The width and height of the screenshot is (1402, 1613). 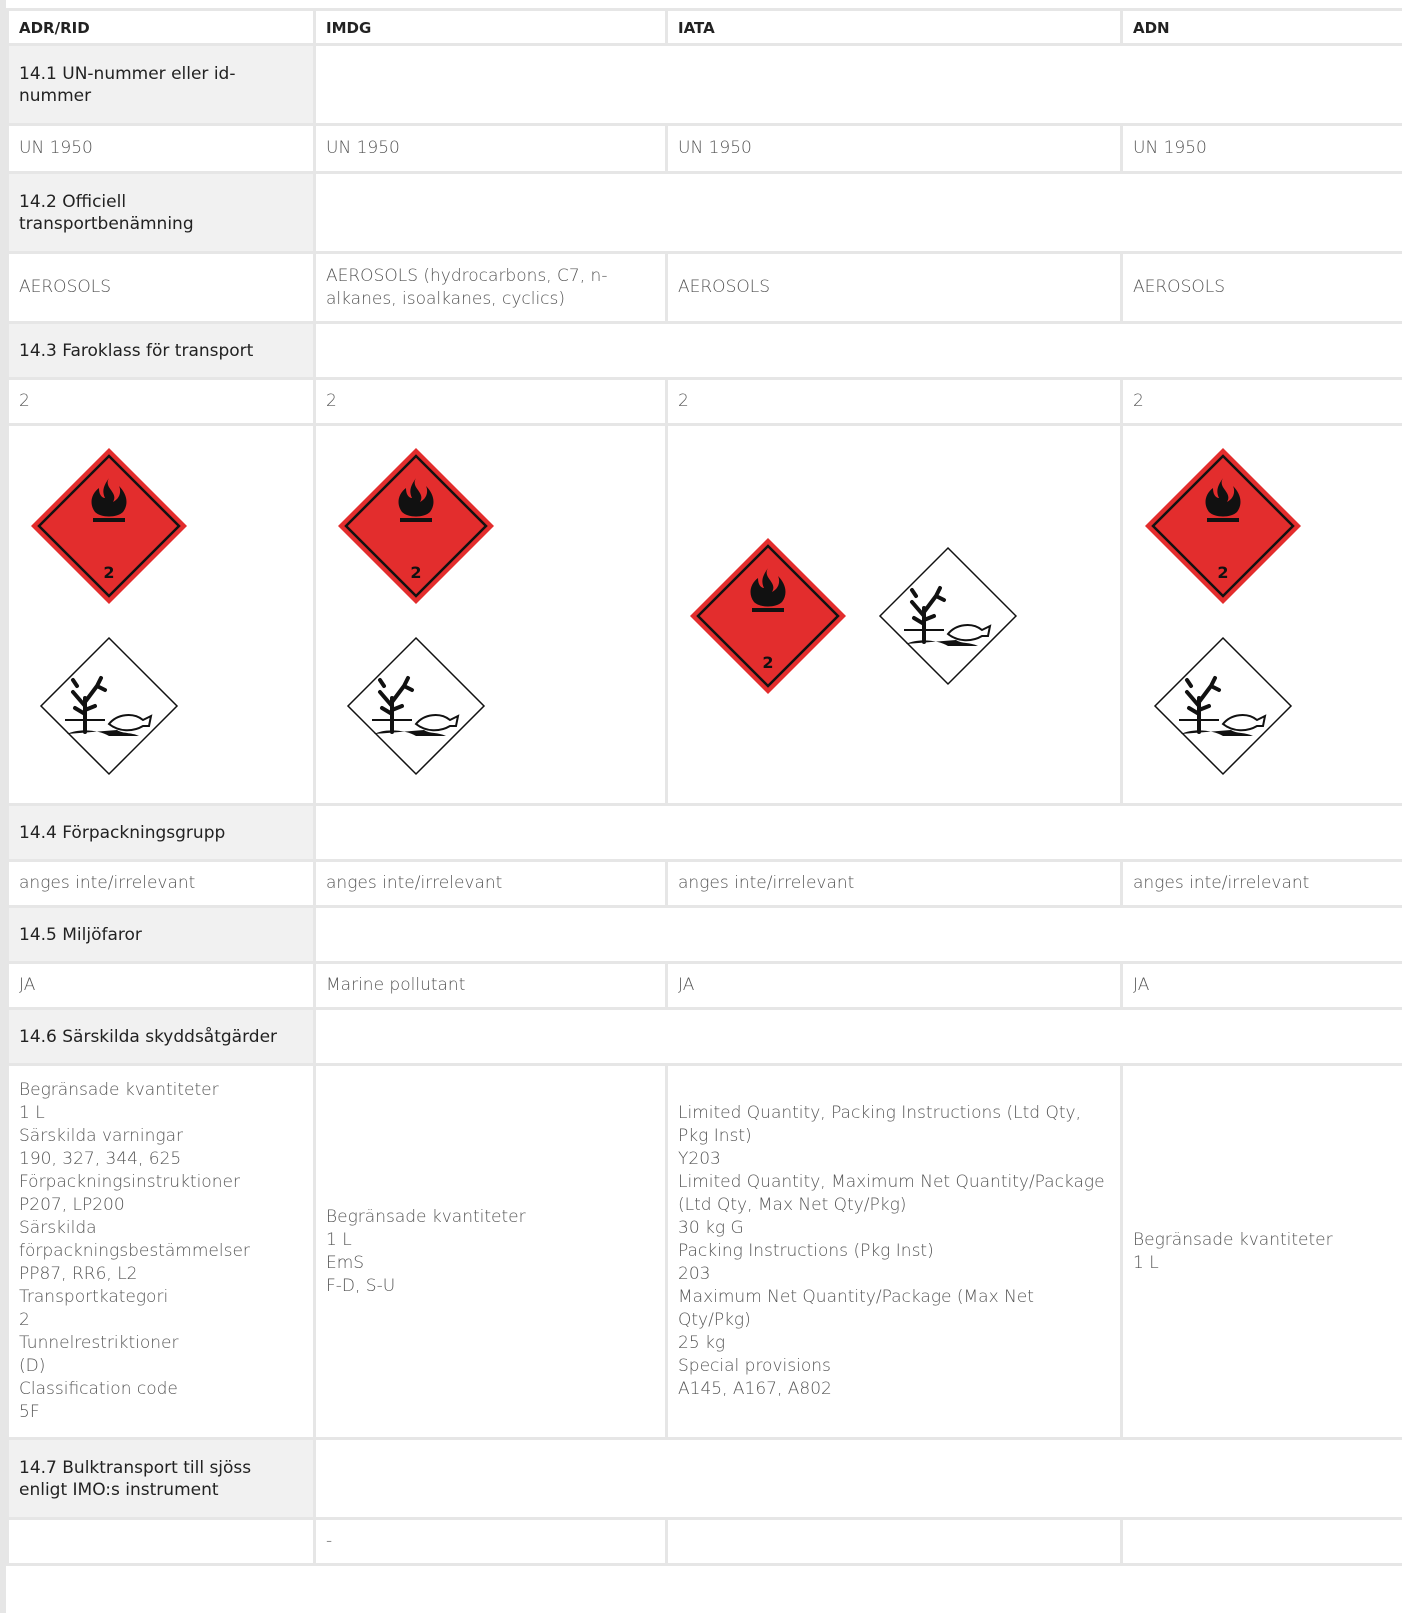 What do you see at coordinates (72, 1205) in the screenshot?
I see `value-line: P207, LP200` at bounding box center [72, 1205].